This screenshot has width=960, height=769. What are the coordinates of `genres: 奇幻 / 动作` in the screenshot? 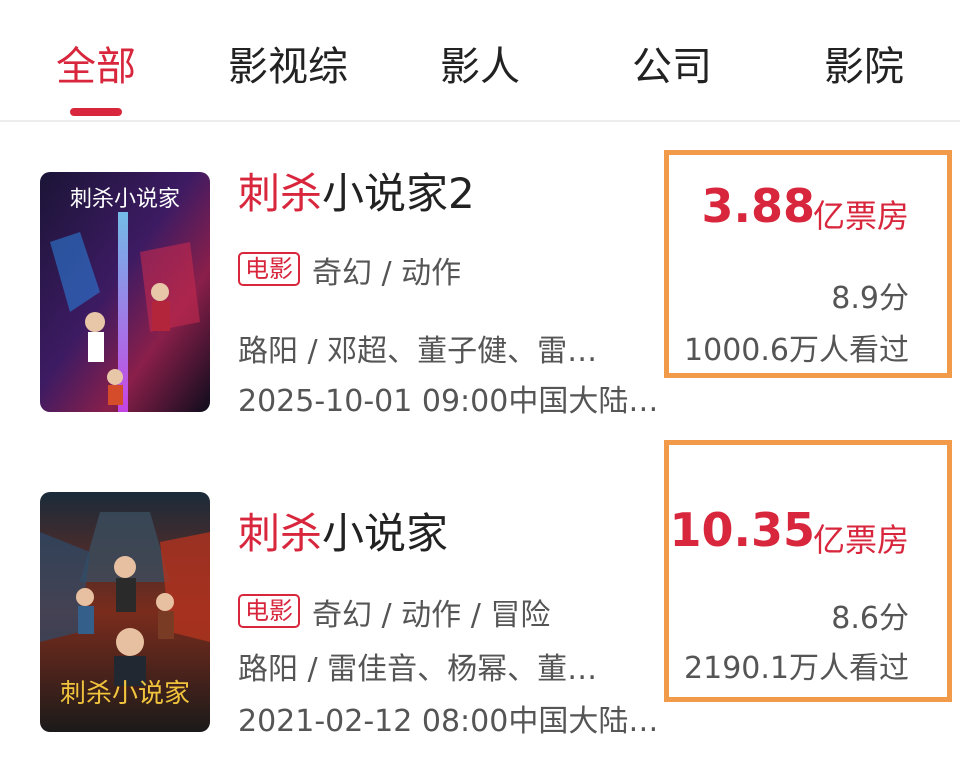 It's located at (387, 273).